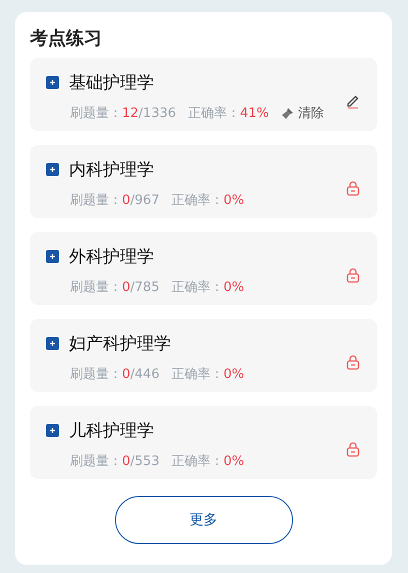 This screenshot has width=408, height=573. Describe the element at coordinates (203, 94) in the screenshot. I see `subject-card: 基础护理学 刷题量：12/1336 正确率：41% 清除` at that location.